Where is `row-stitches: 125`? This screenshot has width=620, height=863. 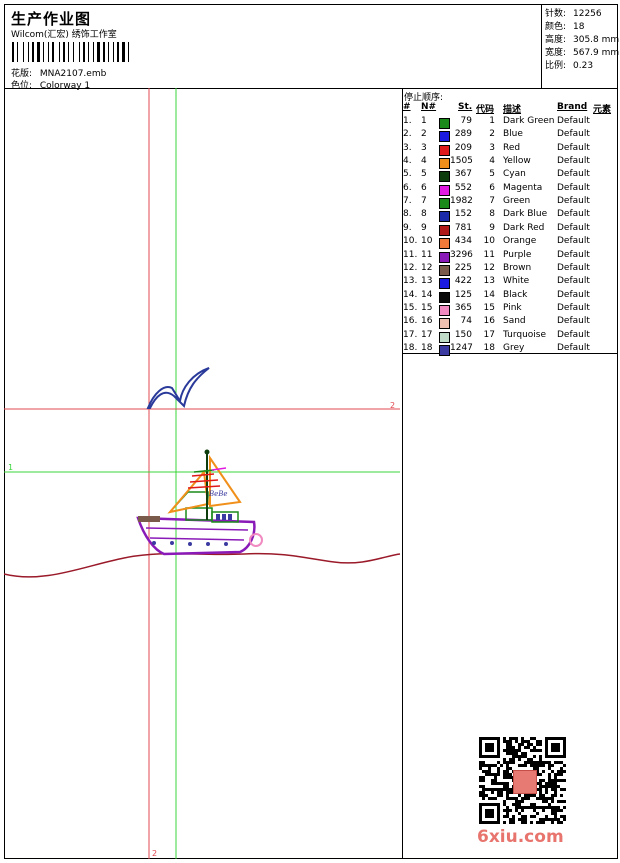
row-stitches: 125 is located at coordinates (463, 294).